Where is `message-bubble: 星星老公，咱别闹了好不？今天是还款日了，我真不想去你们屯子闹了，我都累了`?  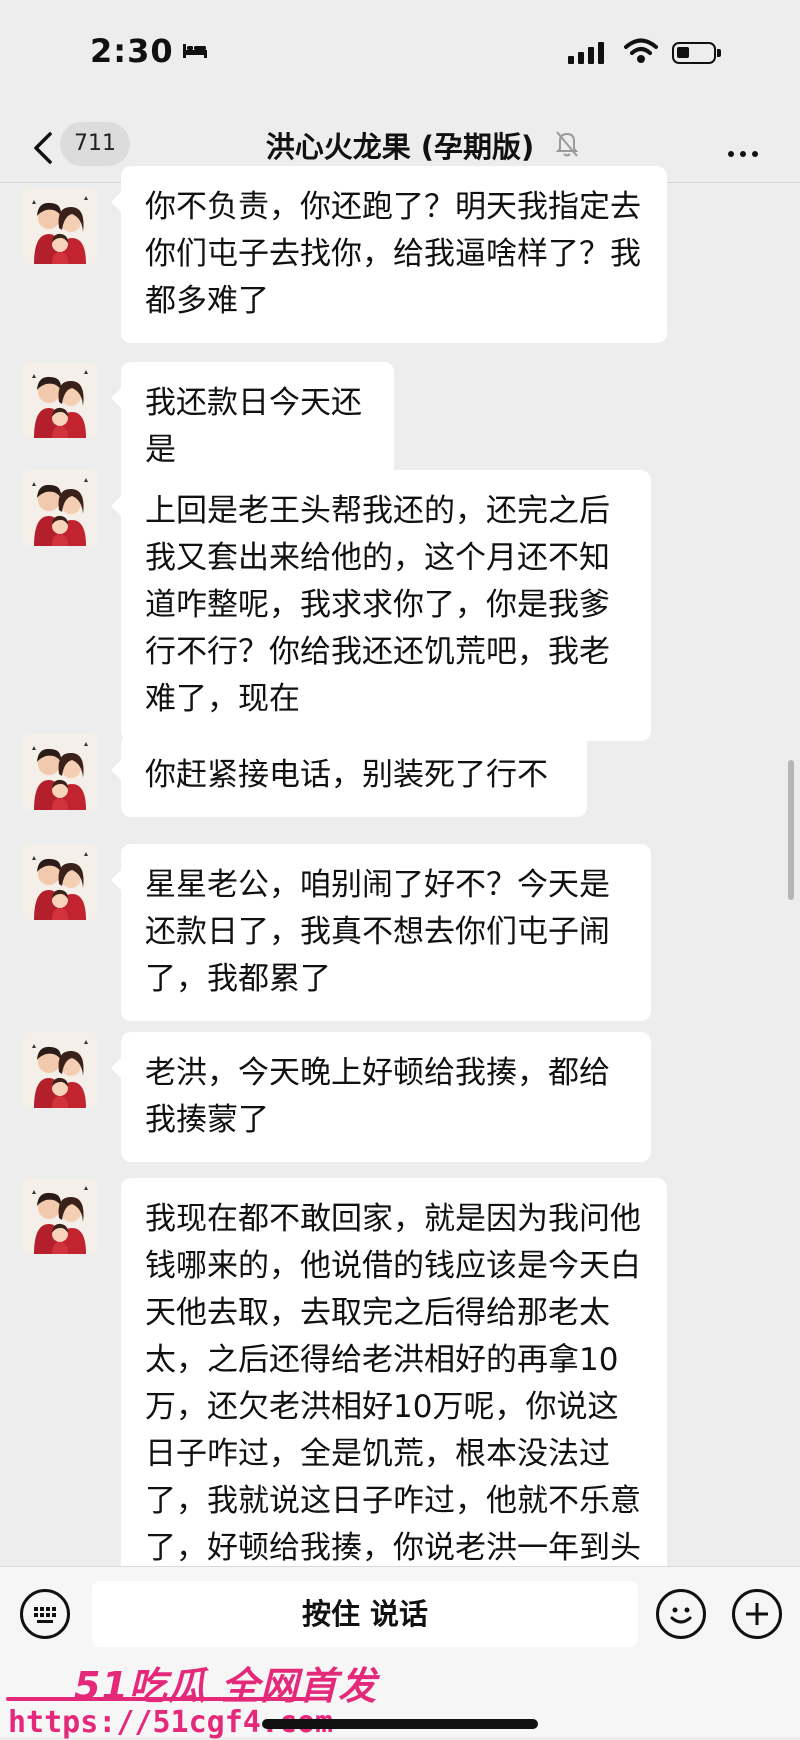
message-bubble: 星星老公，咱别闹了好不？今天是还款日了，我真不想去你们屯子闹了，我都累了 is located at coordinates (381, 932).